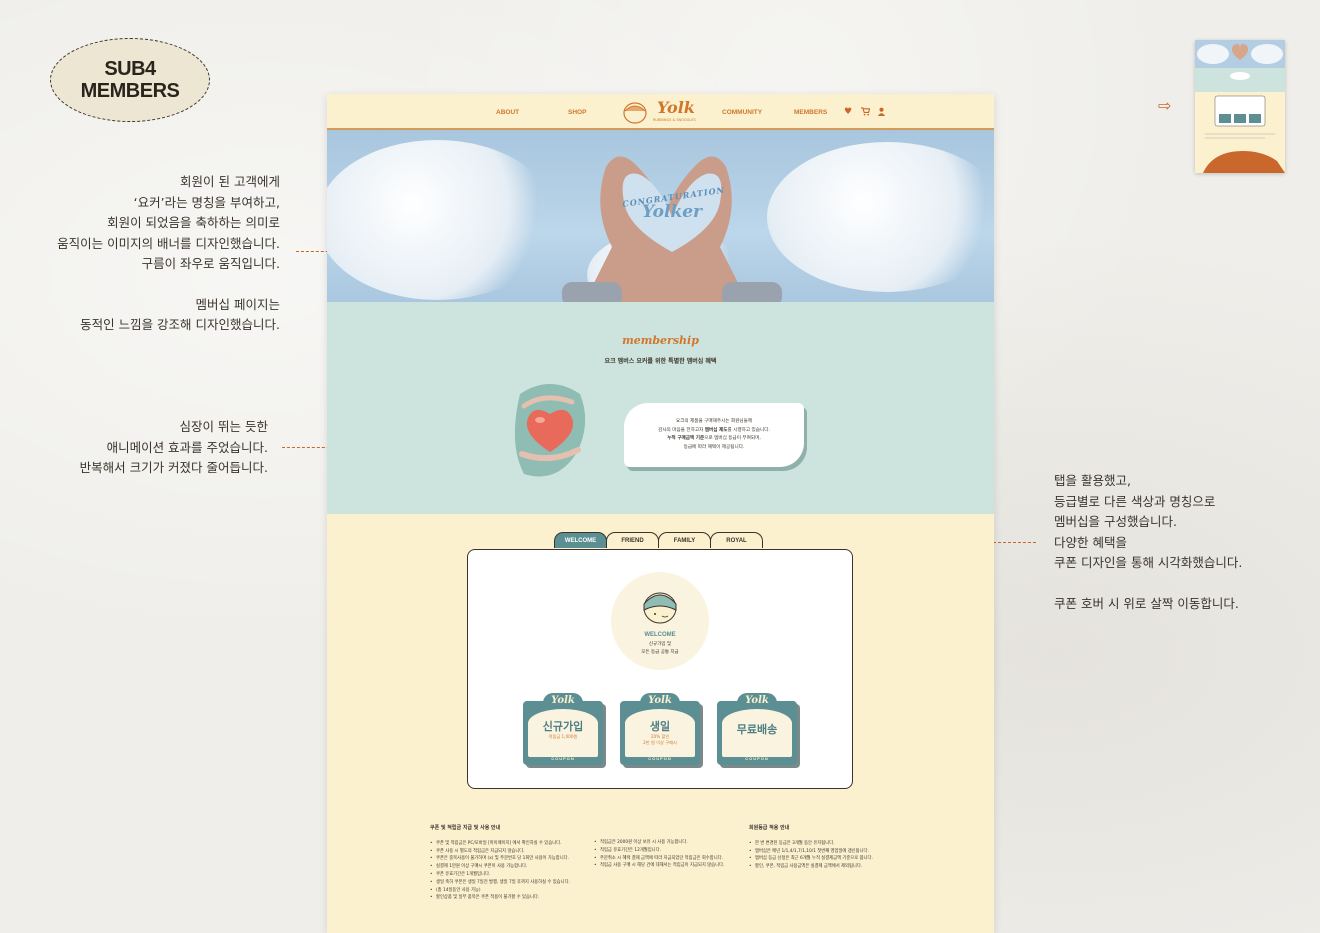  I want to click on badge-line2: MEMBERS, so click(130, 91).